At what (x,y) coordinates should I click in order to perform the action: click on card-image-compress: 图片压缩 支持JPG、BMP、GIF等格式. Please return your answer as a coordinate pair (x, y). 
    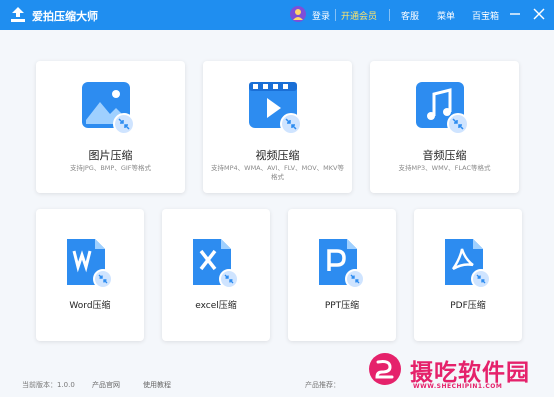
    Looking at the image, I should click on (110, 127).